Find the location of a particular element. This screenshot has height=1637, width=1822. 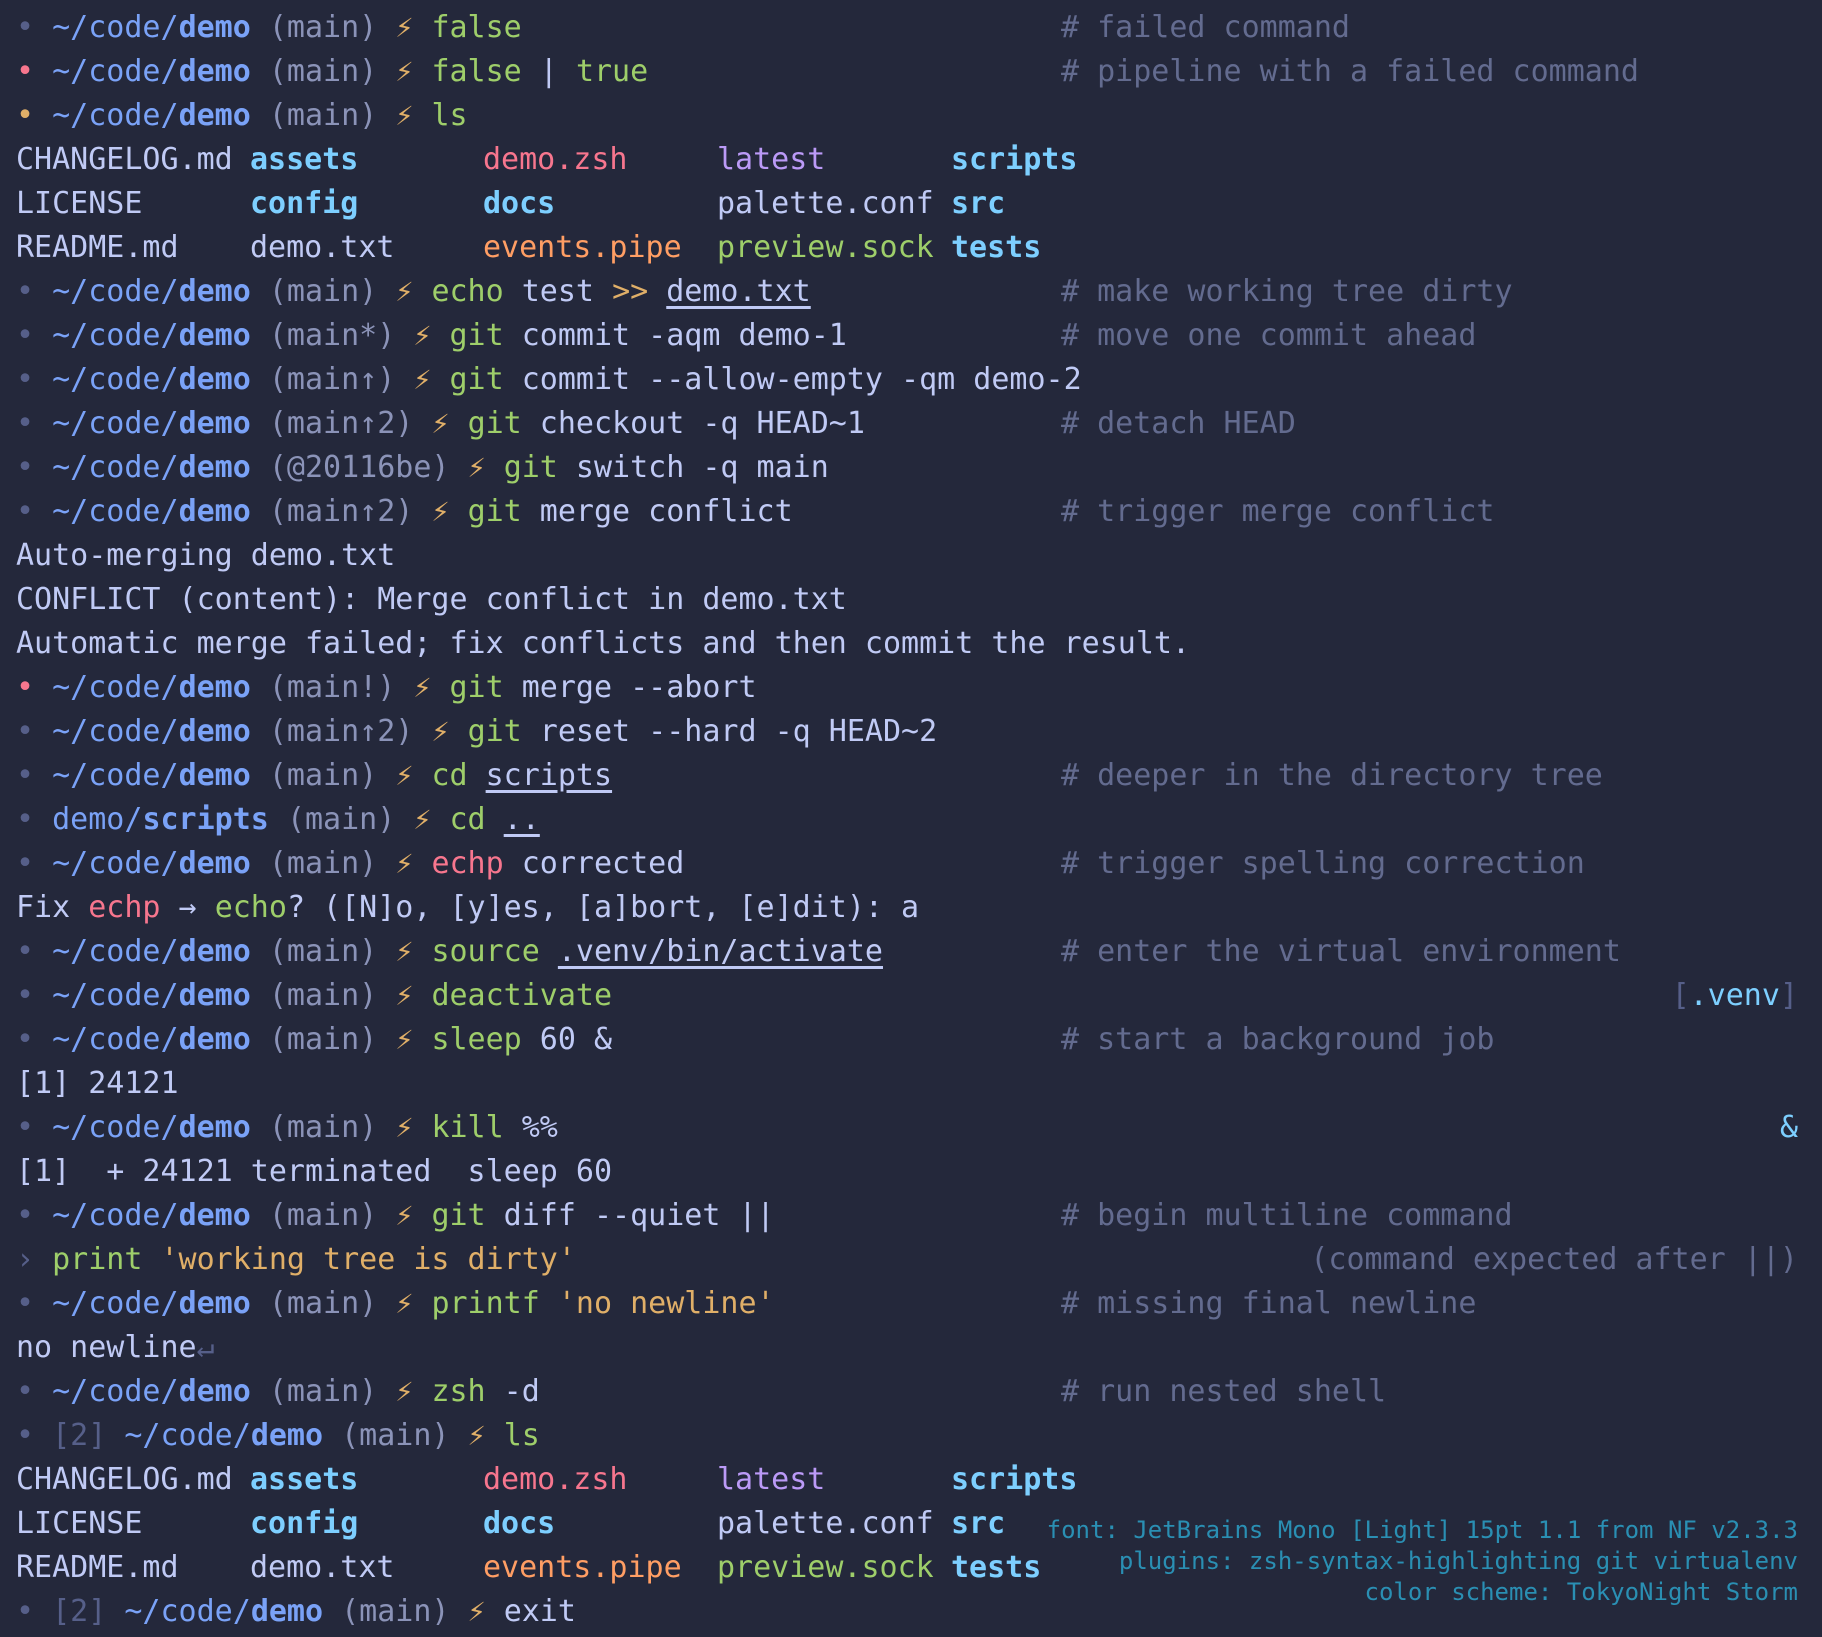

command-token: commit -aqm demo-1 is located at coordinates (675, 335).